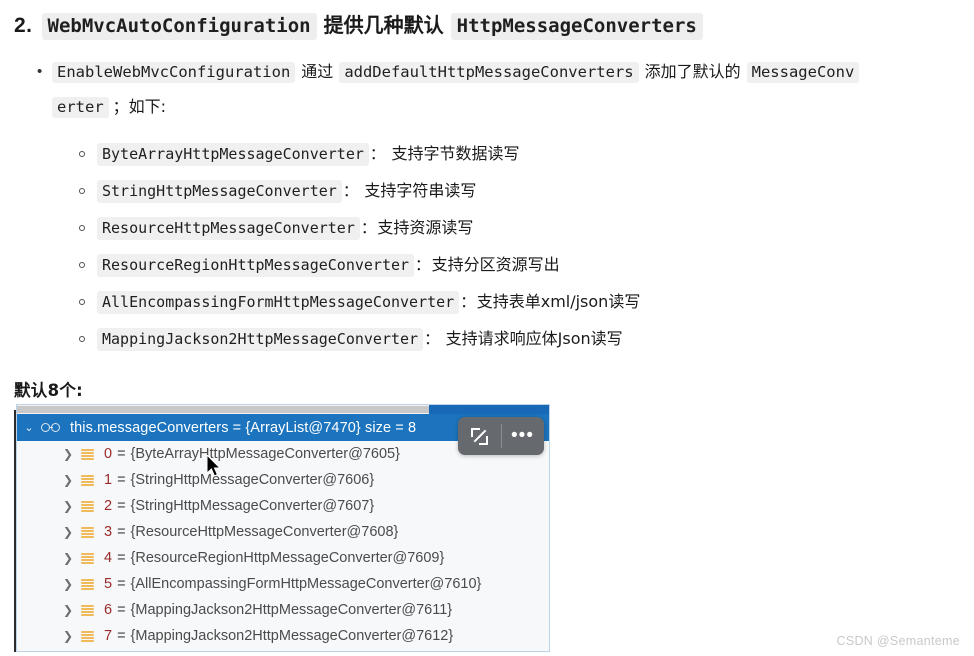 The image size is (974, 656). What do you see at coordinates (418, 190) in the screenshot?
I see `converter-desc: 支持字符串读写` at bounding box center [418, 190].